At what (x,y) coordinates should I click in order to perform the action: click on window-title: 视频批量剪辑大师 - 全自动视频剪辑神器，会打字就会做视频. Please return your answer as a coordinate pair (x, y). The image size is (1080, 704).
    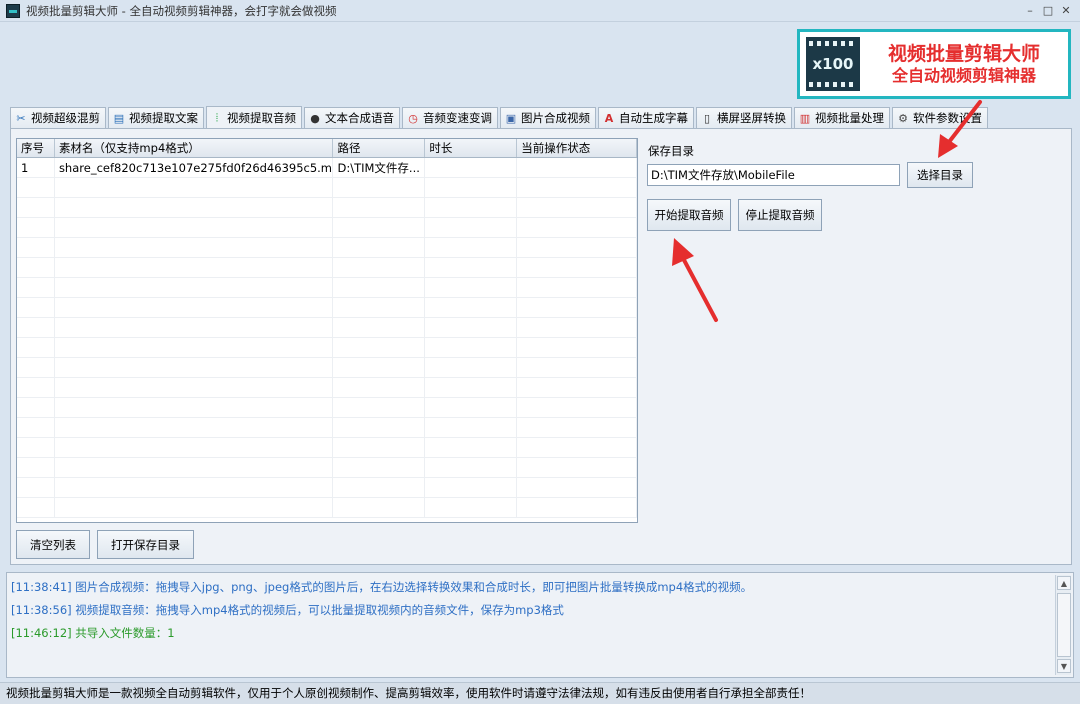
    Looking at the image, I should click on (181, 10).